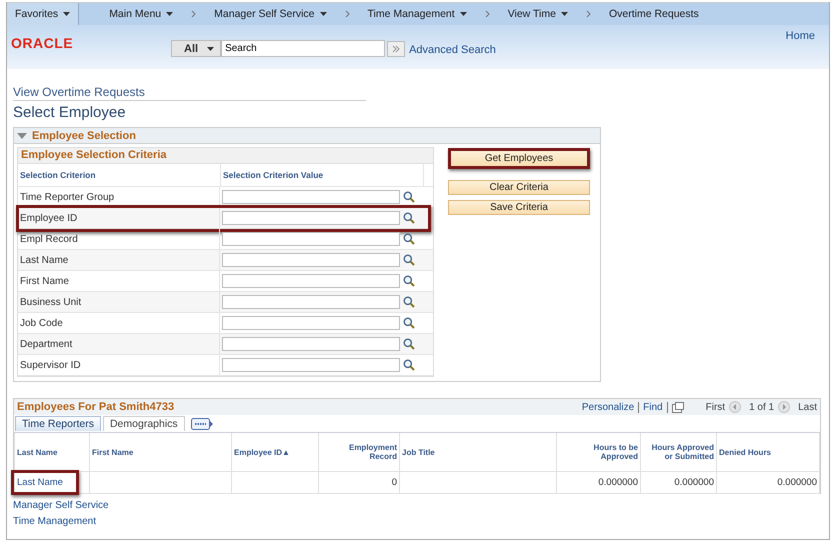 This screenshot has height=545, width=838. What do you see at coordinates (478, 452) in the screenshot?
I see `column-header: Job Title` at bounding box center [478, 452].